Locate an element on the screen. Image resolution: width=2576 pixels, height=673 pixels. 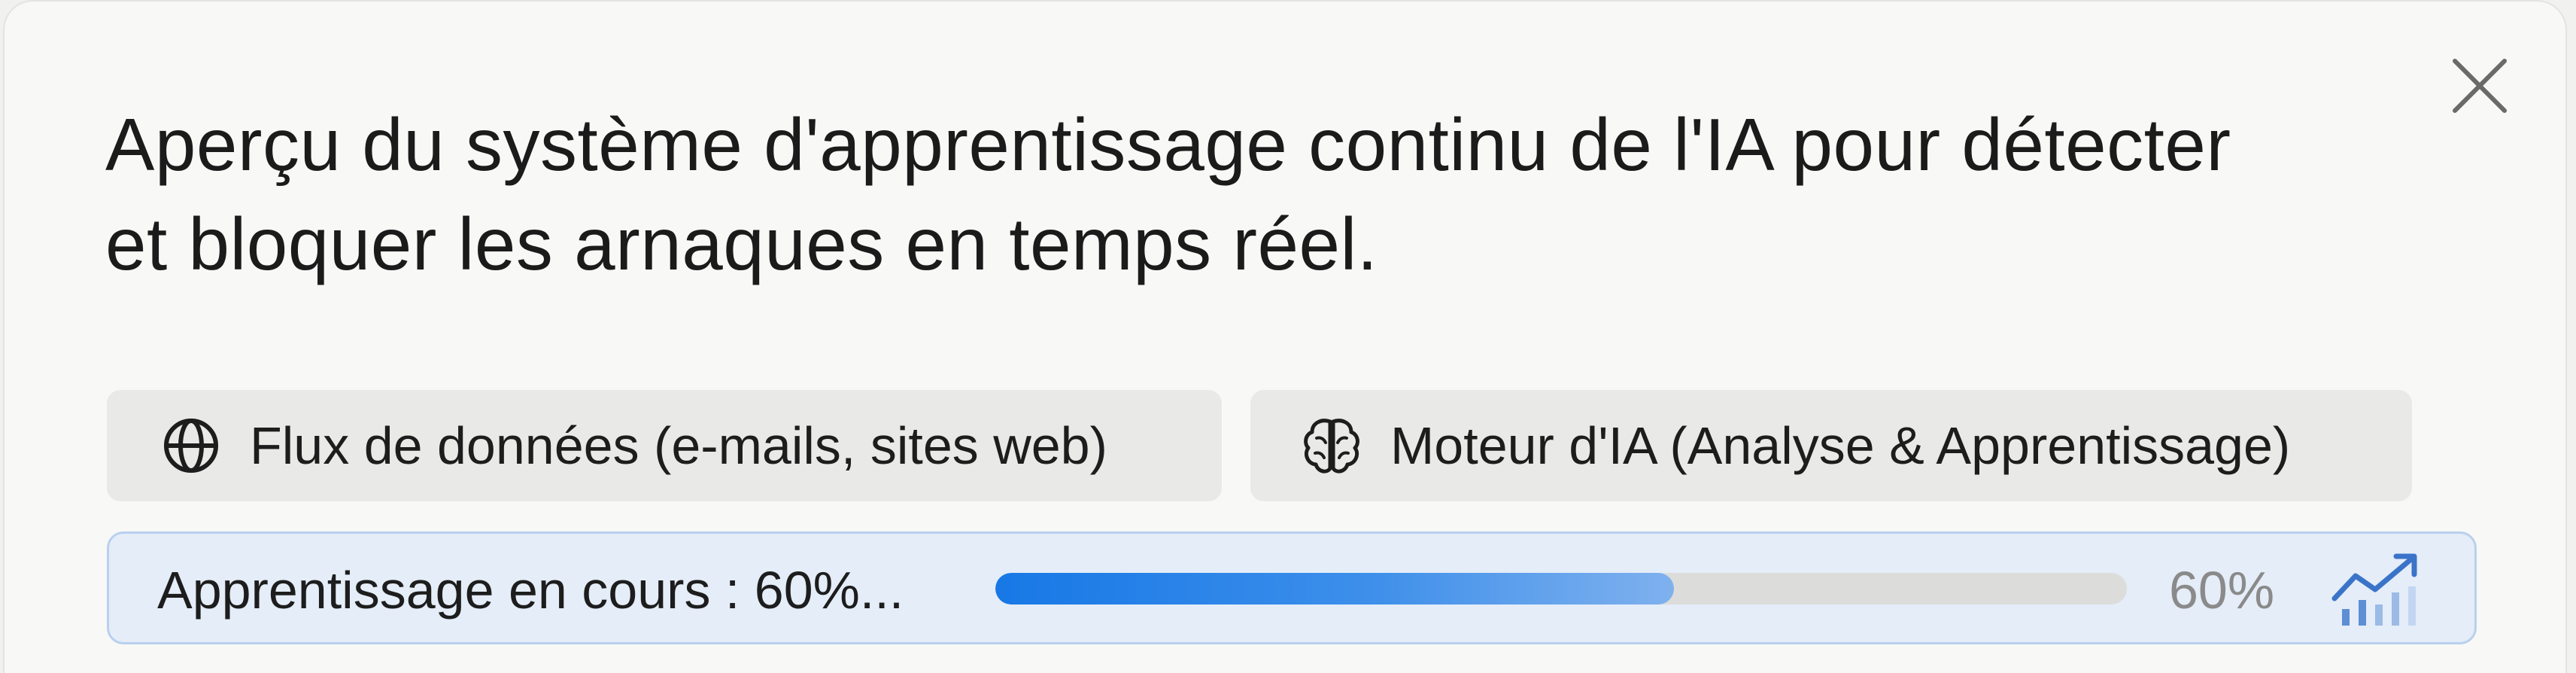
progress-bar is located at coordinates (1561, 588).